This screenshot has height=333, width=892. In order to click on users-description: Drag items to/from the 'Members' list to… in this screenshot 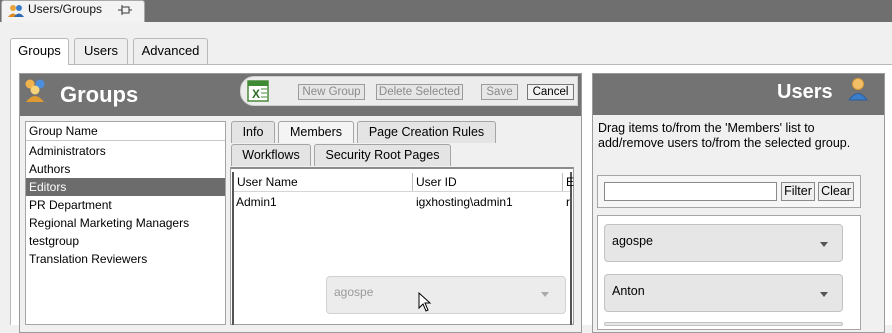, I will do `click(724, 135)`.